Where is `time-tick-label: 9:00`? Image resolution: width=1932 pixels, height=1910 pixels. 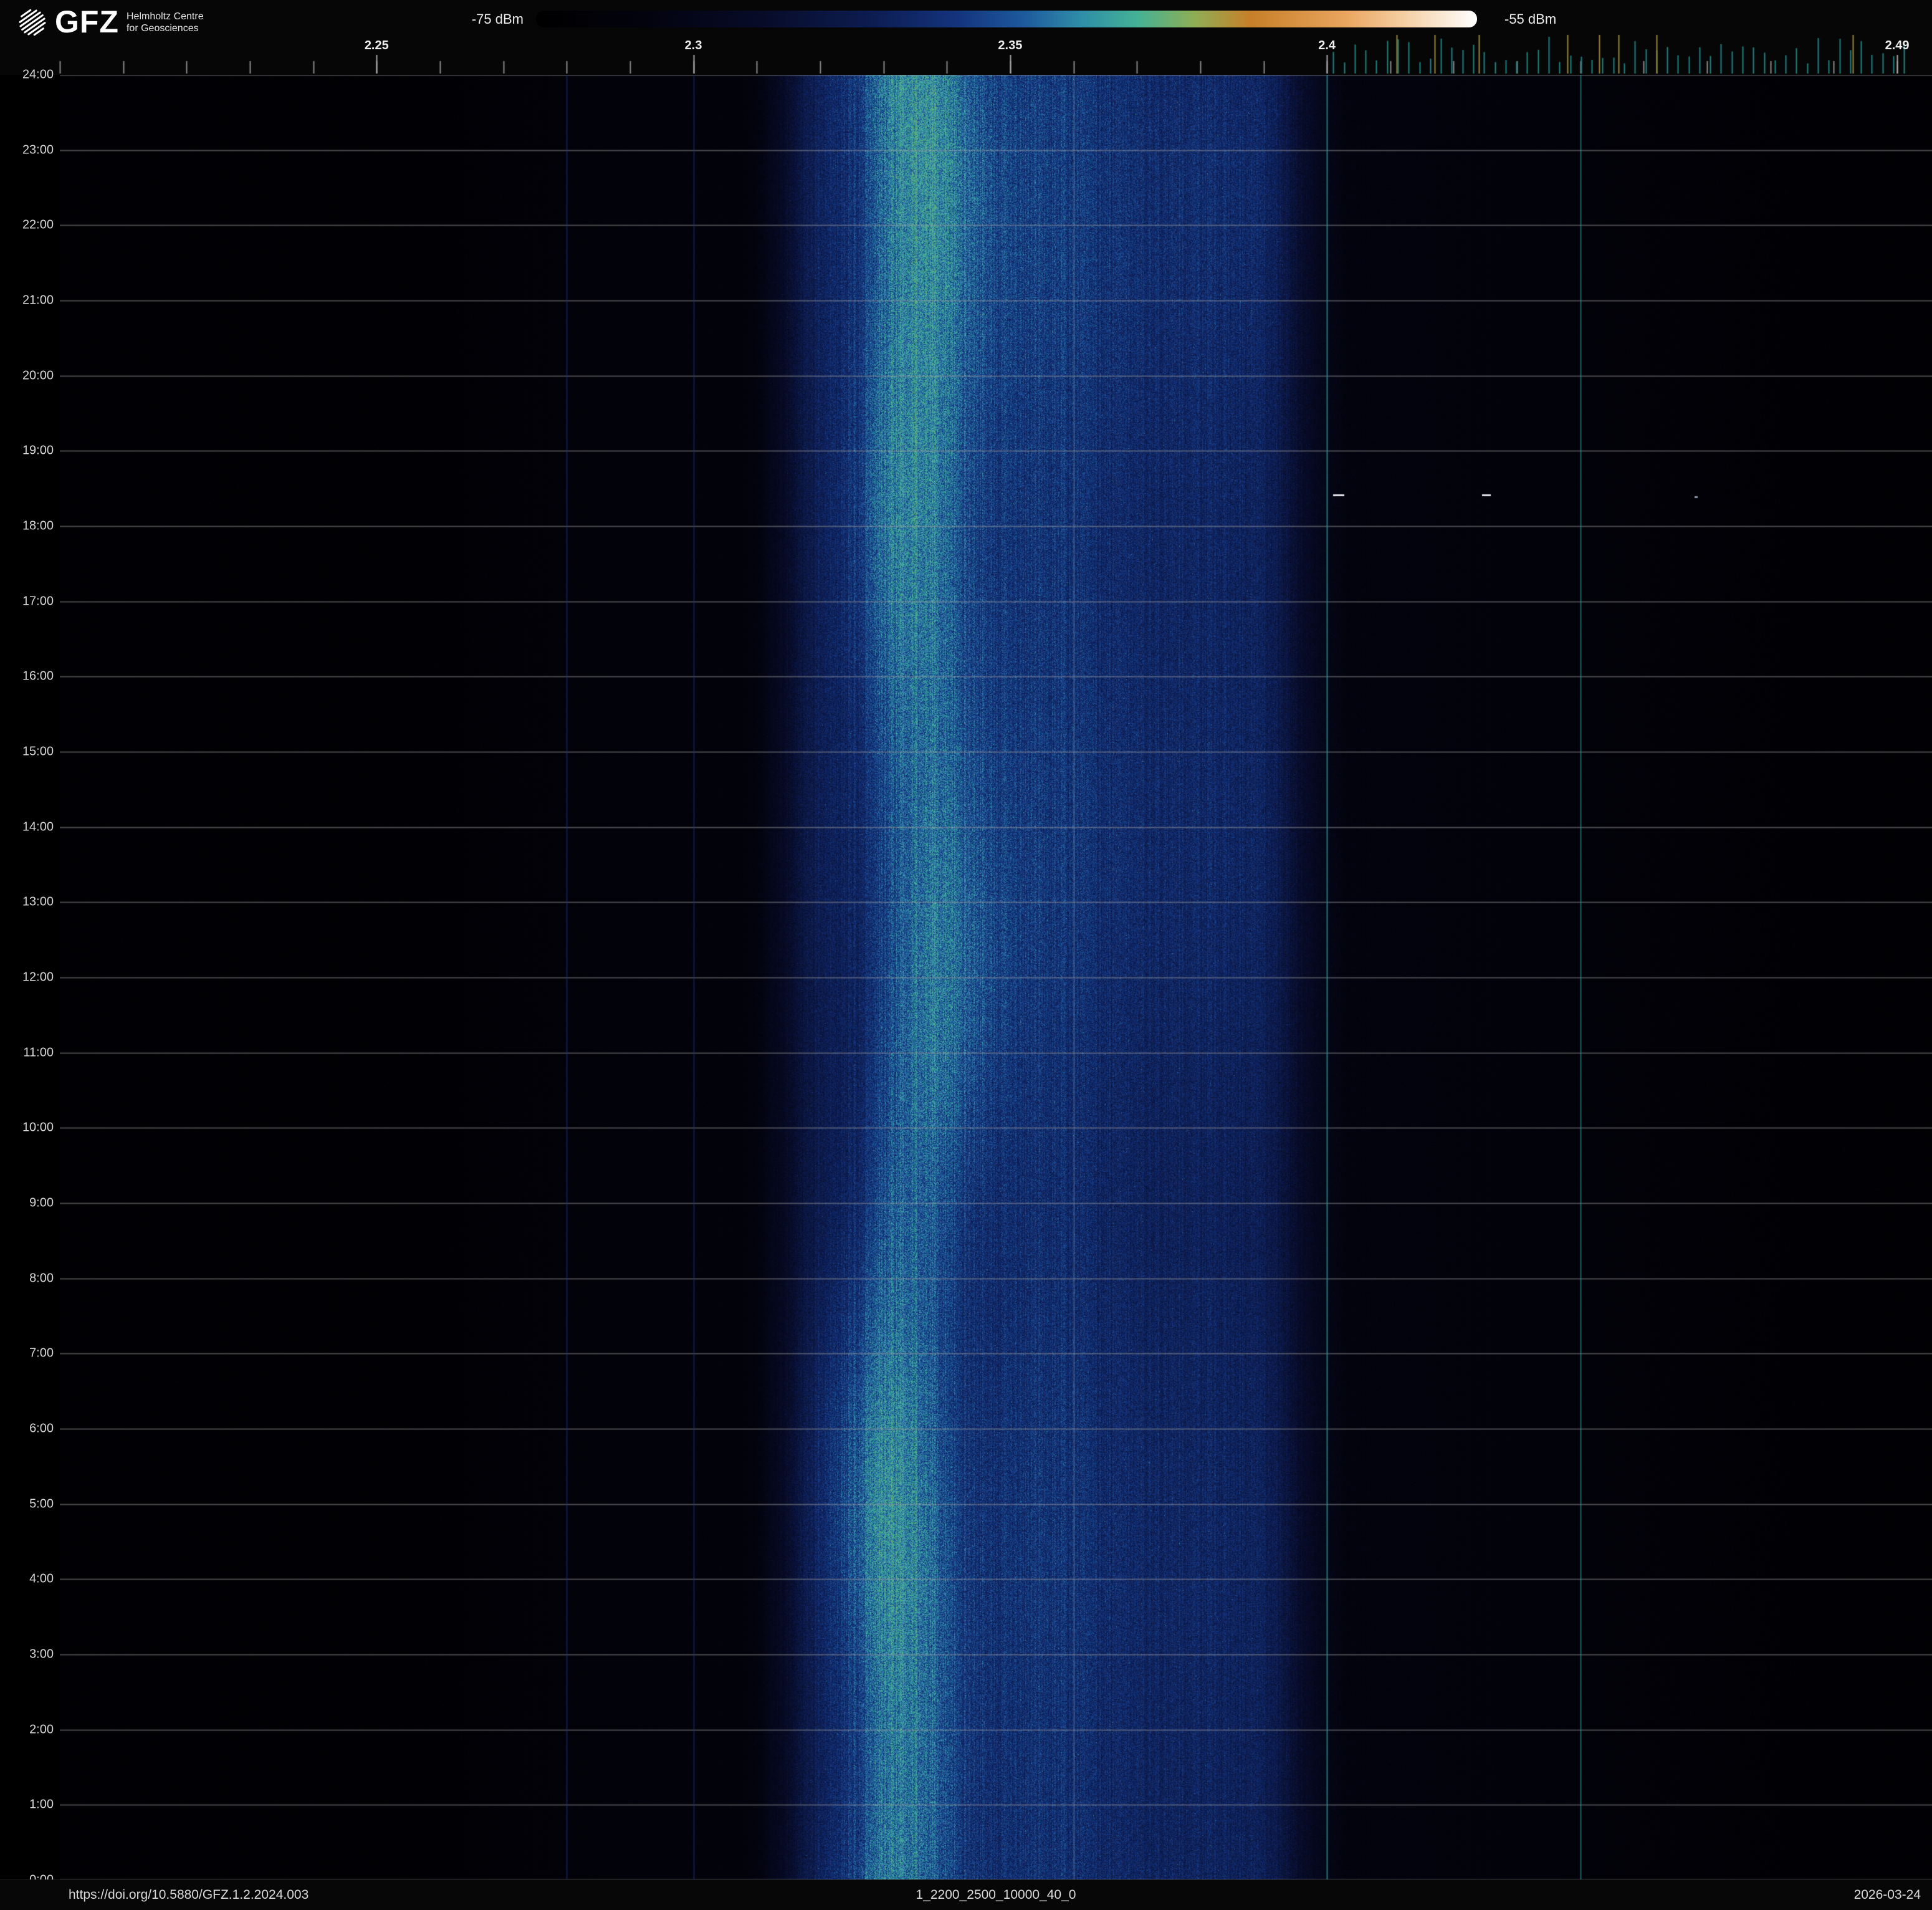 time-tick-label: 9:00 is located at coordinates (41, 1203).